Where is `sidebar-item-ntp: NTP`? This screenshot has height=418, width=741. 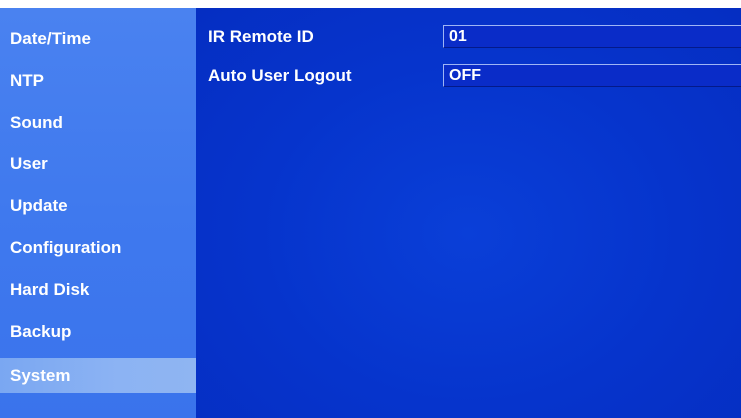
sidebar-item-ntp: NTP is located at coordinates (98, 80).